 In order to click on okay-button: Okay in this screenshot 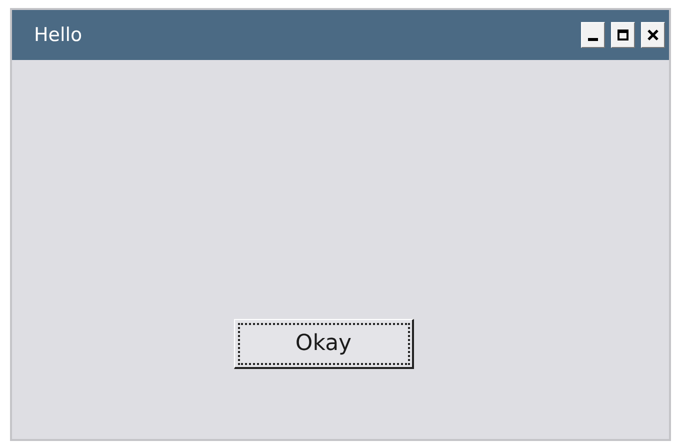, I will do `click(324, 344)`.